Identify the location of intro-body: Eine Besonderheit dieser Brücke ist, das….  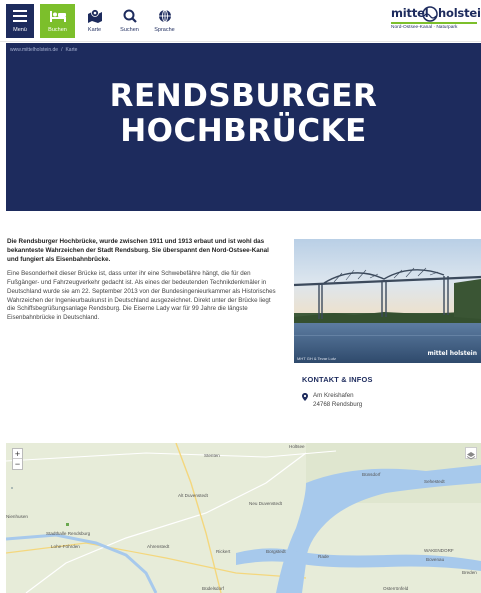
(141, 295).